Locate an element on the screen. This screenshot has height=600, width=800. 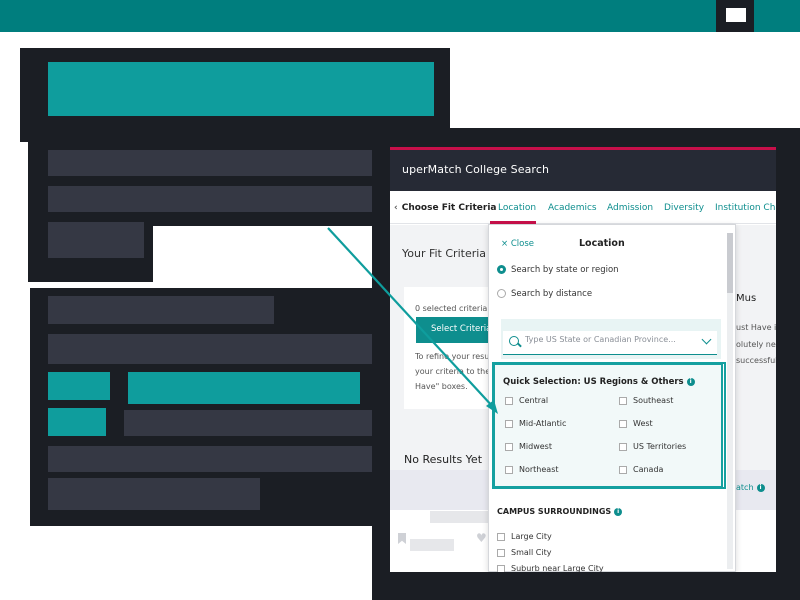
label-suburb: Suburb near Large City is located at coordinates (557, 568).